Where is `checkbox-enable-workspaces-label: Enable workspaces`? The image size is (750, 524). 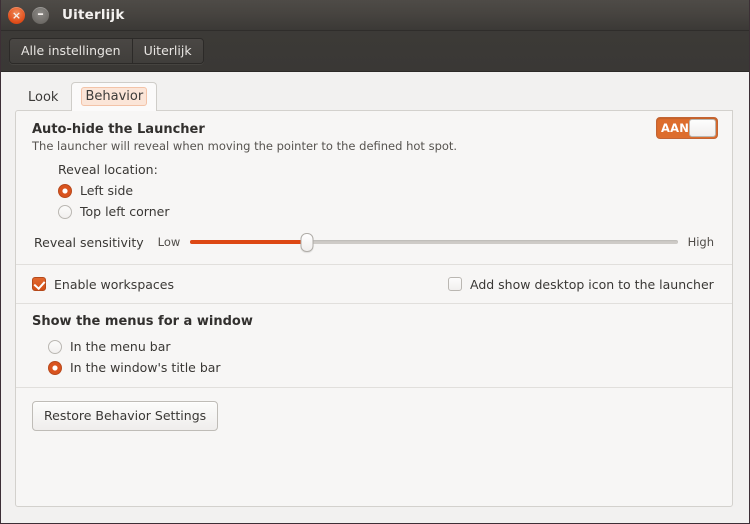 checkbox-enable-workspaces-label: Enable workspaces is located at coordinates (114, 284).